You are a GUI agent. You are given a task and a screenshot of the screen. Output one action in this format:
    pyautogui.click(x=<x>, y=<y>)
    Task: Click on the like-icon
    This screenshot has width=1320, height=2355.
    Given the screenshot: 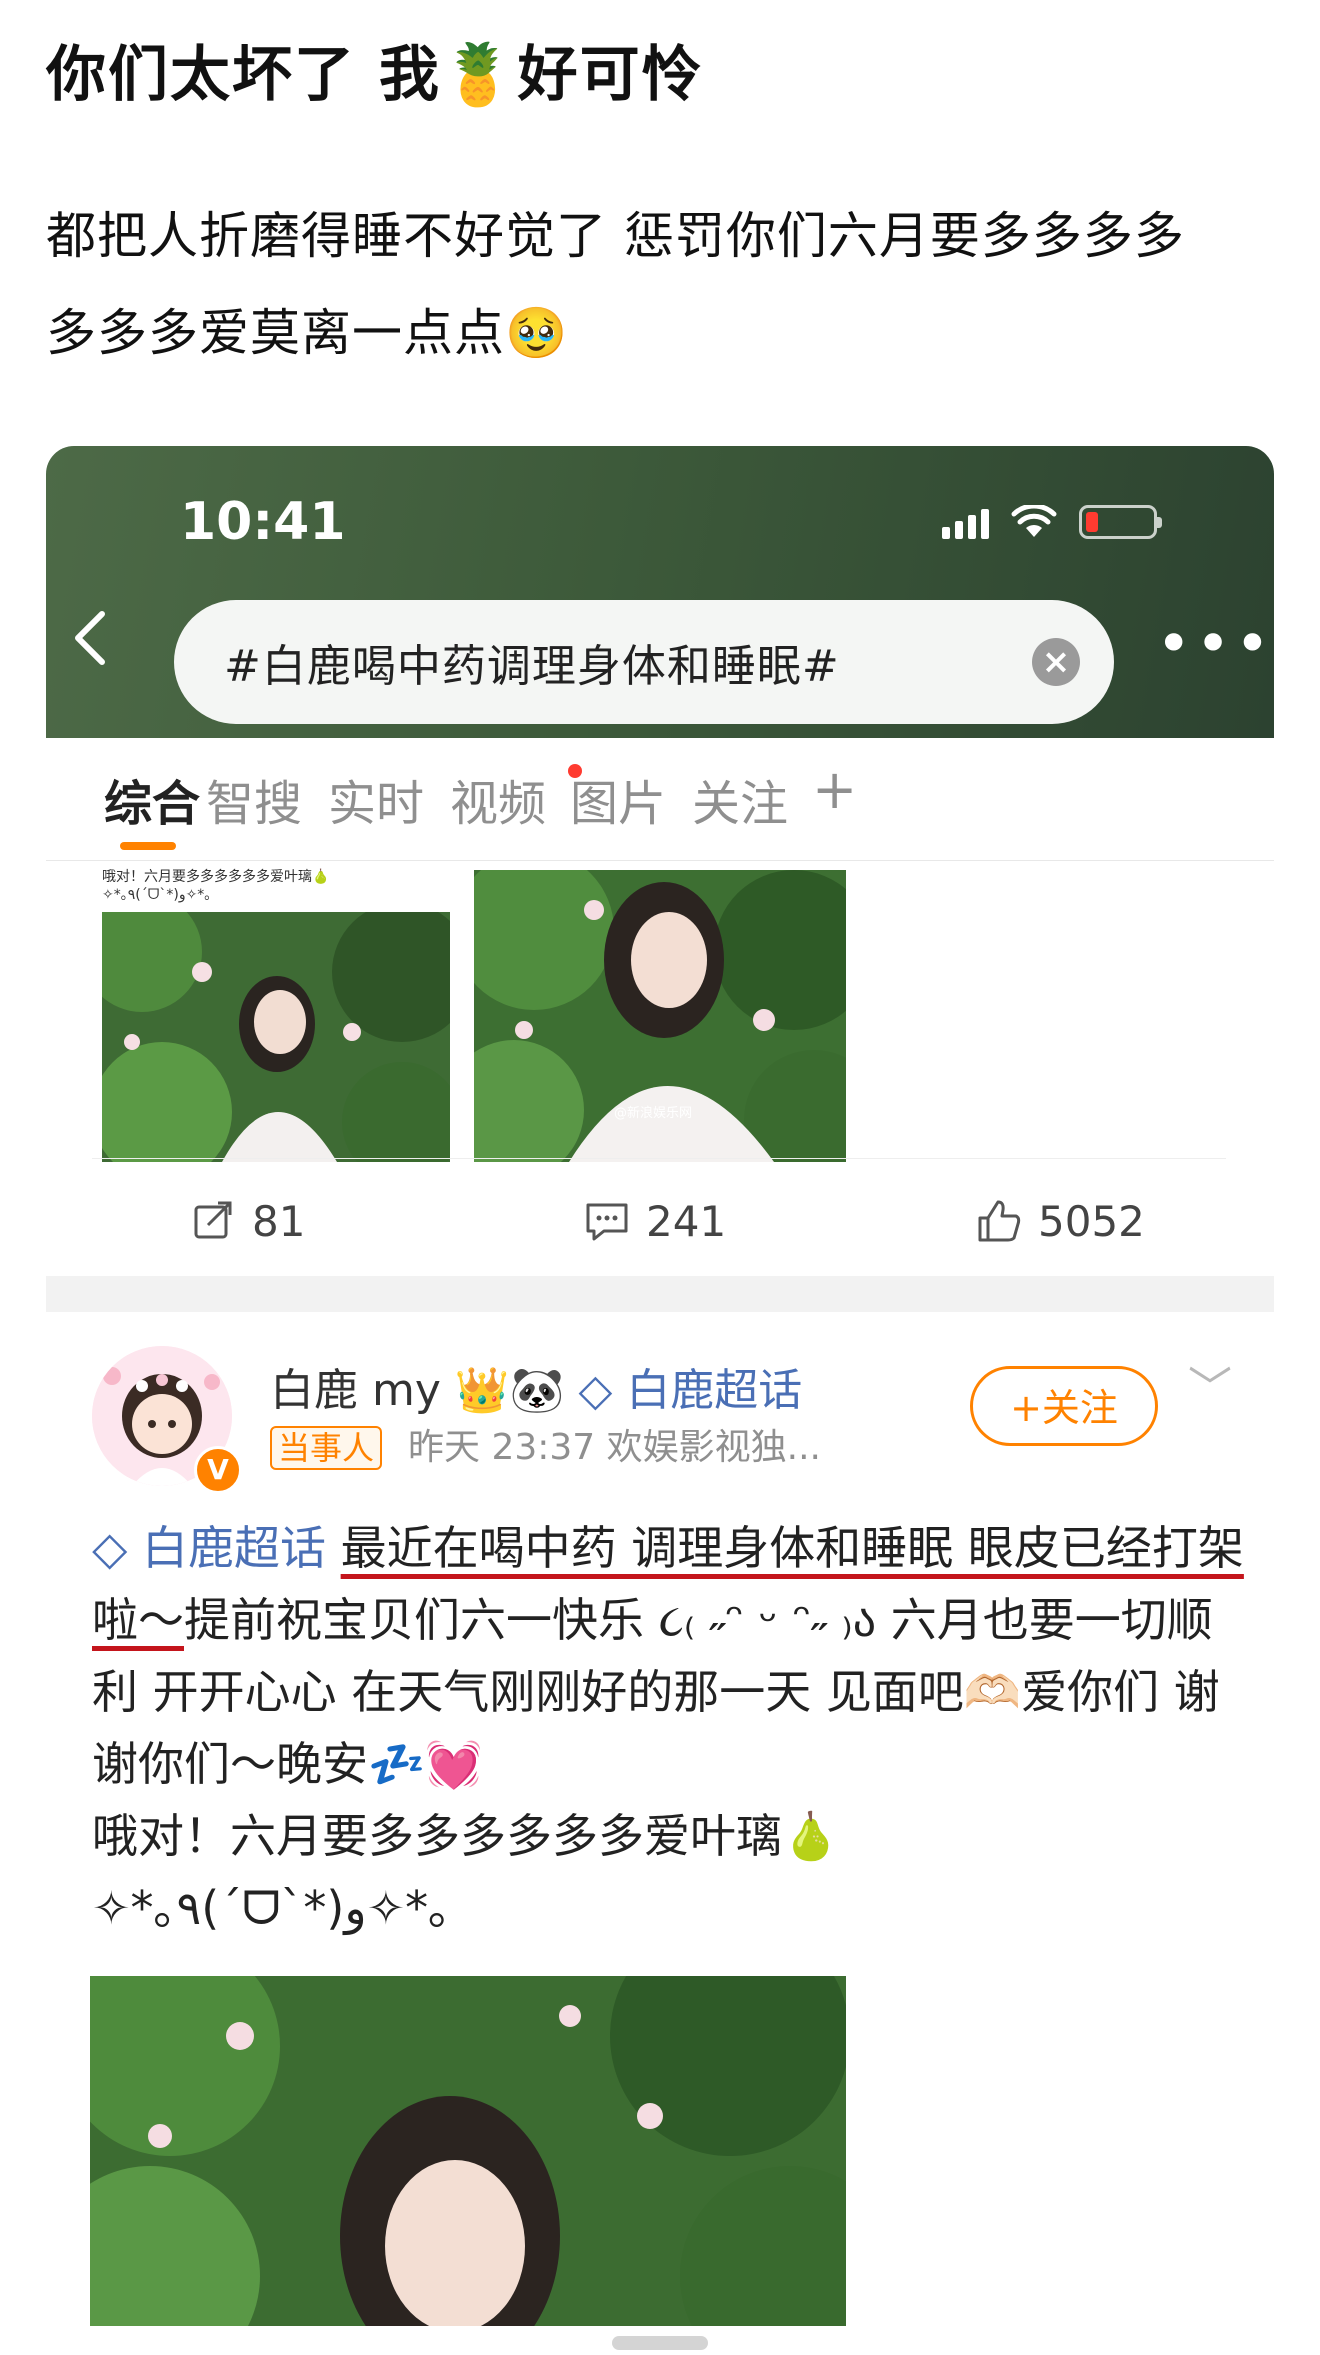 What is the action you would take?
    pyautogui.click(x=999, y=1221)
    